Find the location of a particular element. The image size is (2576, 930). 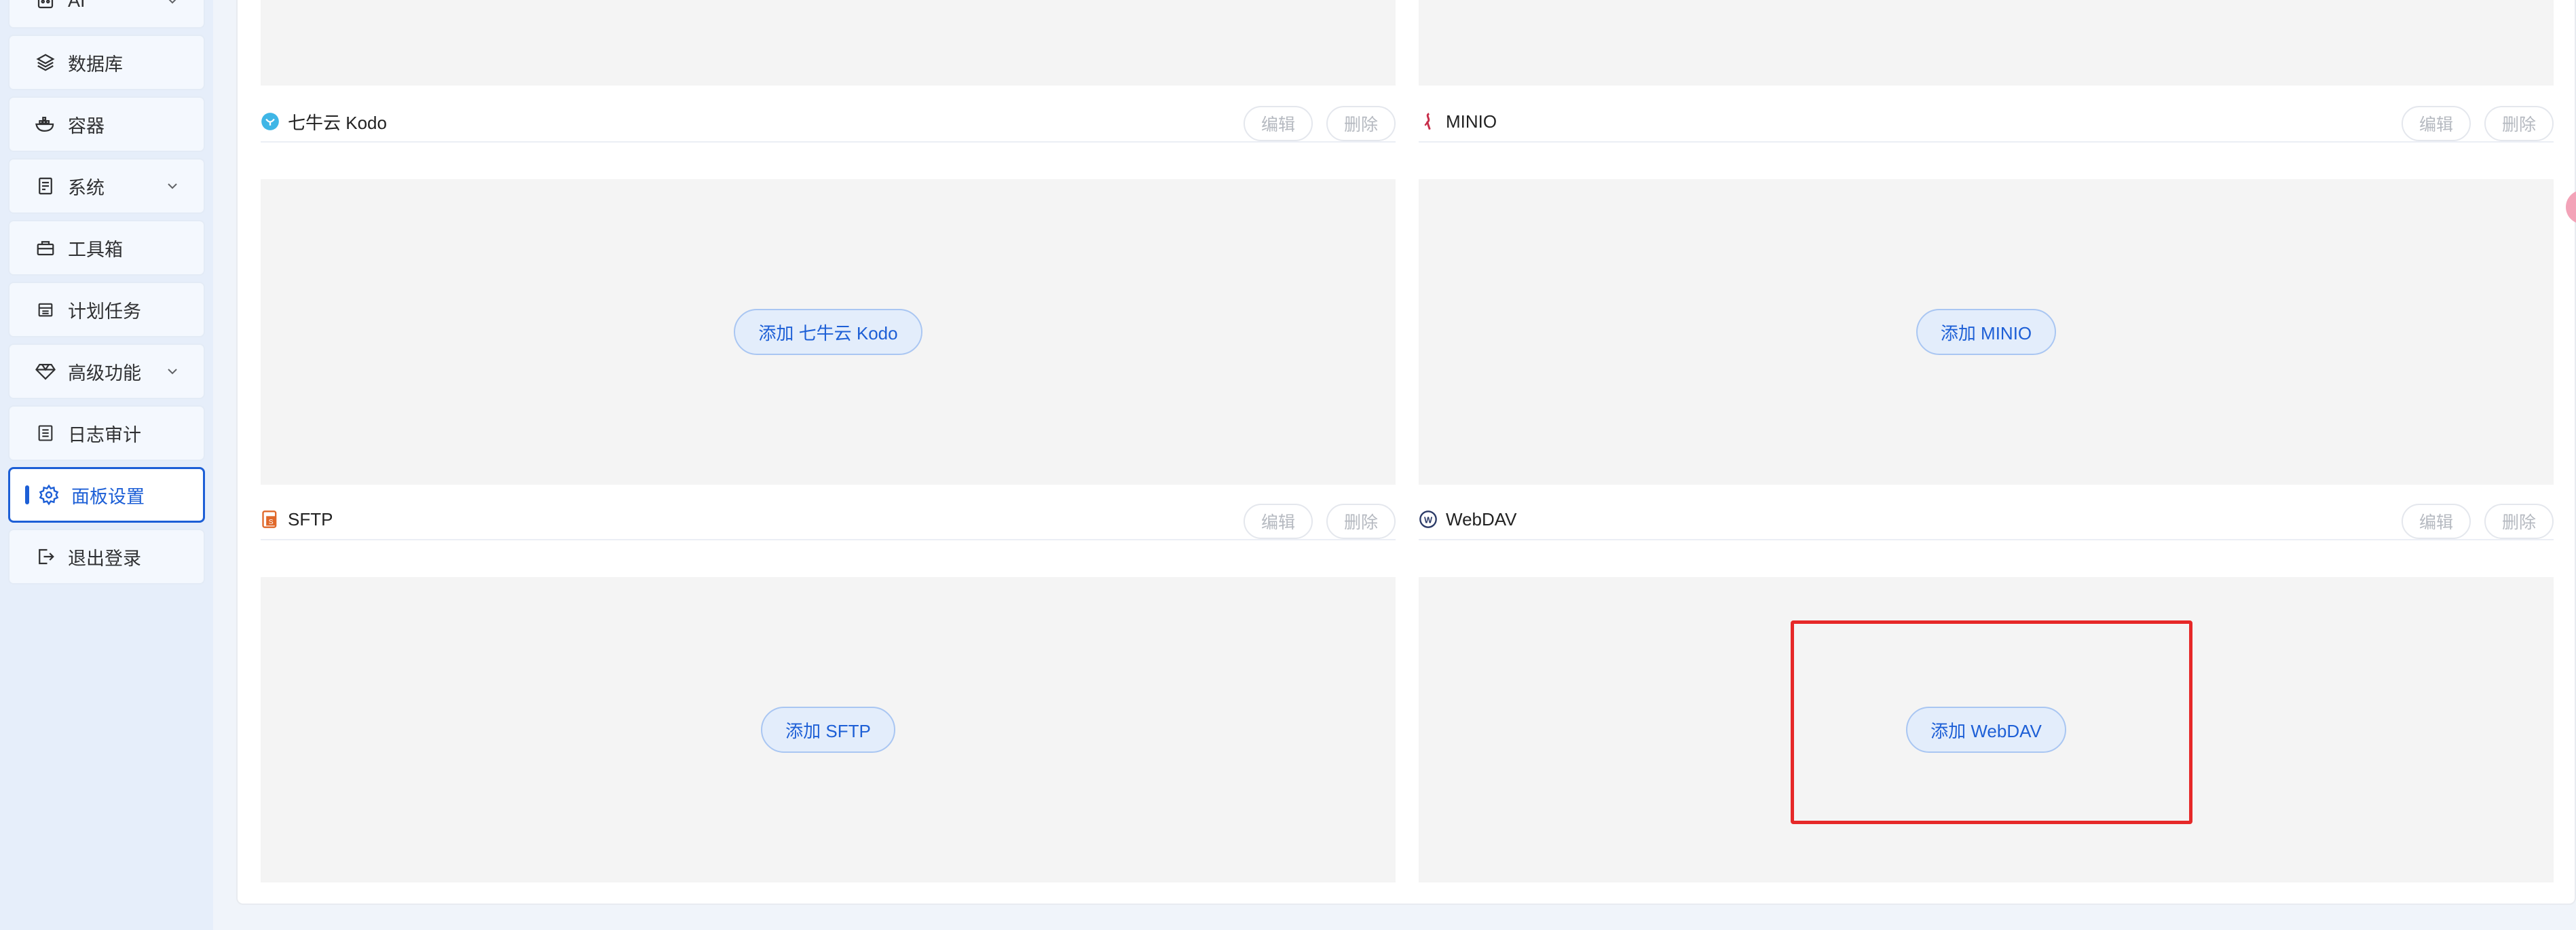

sftp-header: S SFTP 编辑 删除 is located at coordinates (829, 520).